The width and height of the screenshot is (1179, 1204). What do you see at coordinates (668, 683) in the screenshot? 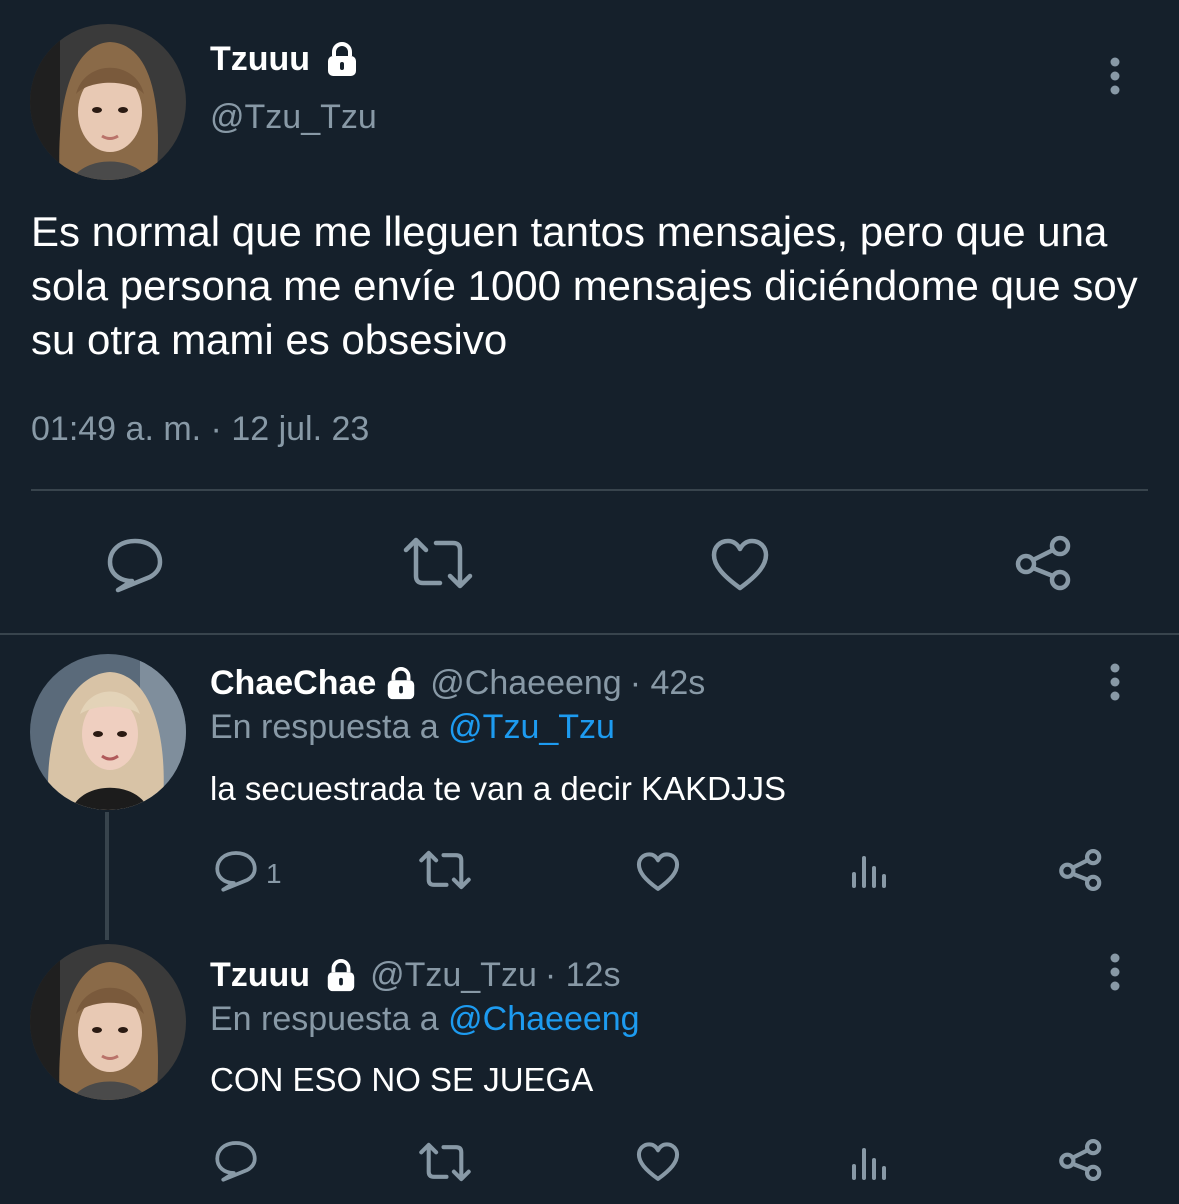
I see `reply-age: · 42s` at bounding box center [668, 683].